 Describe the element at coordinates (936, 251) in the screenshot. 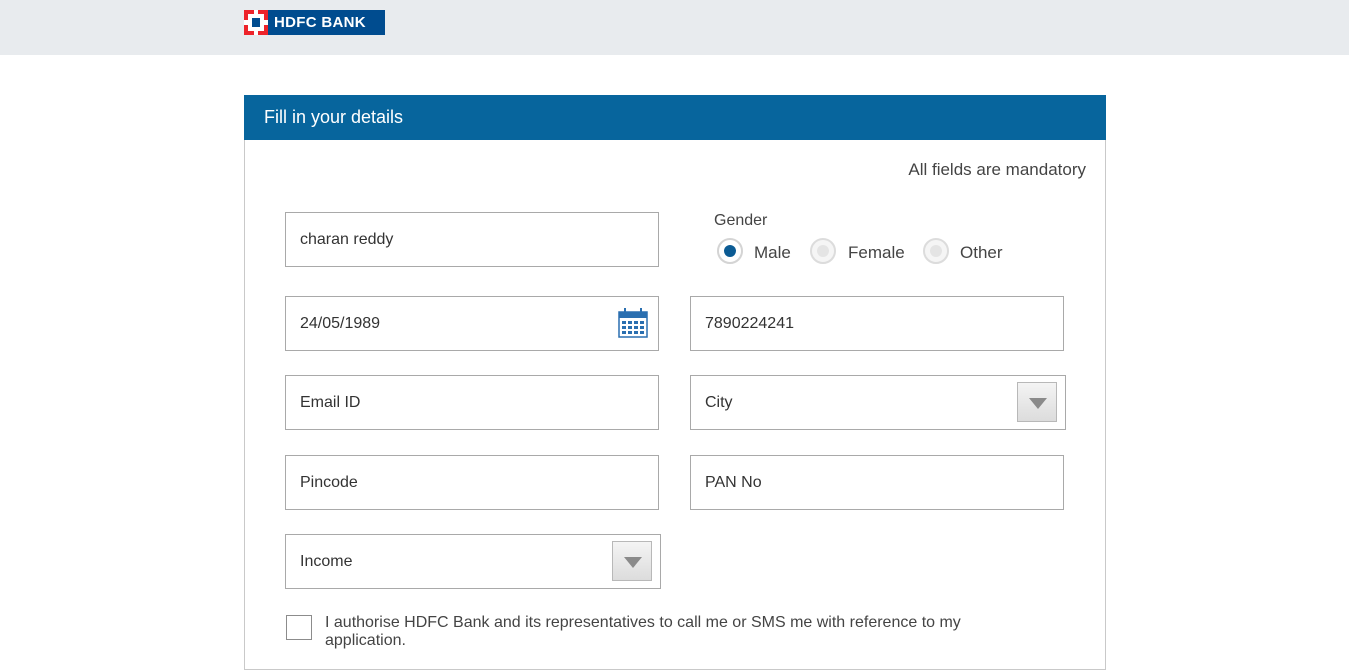

I see `gender-radio-other` at that location.